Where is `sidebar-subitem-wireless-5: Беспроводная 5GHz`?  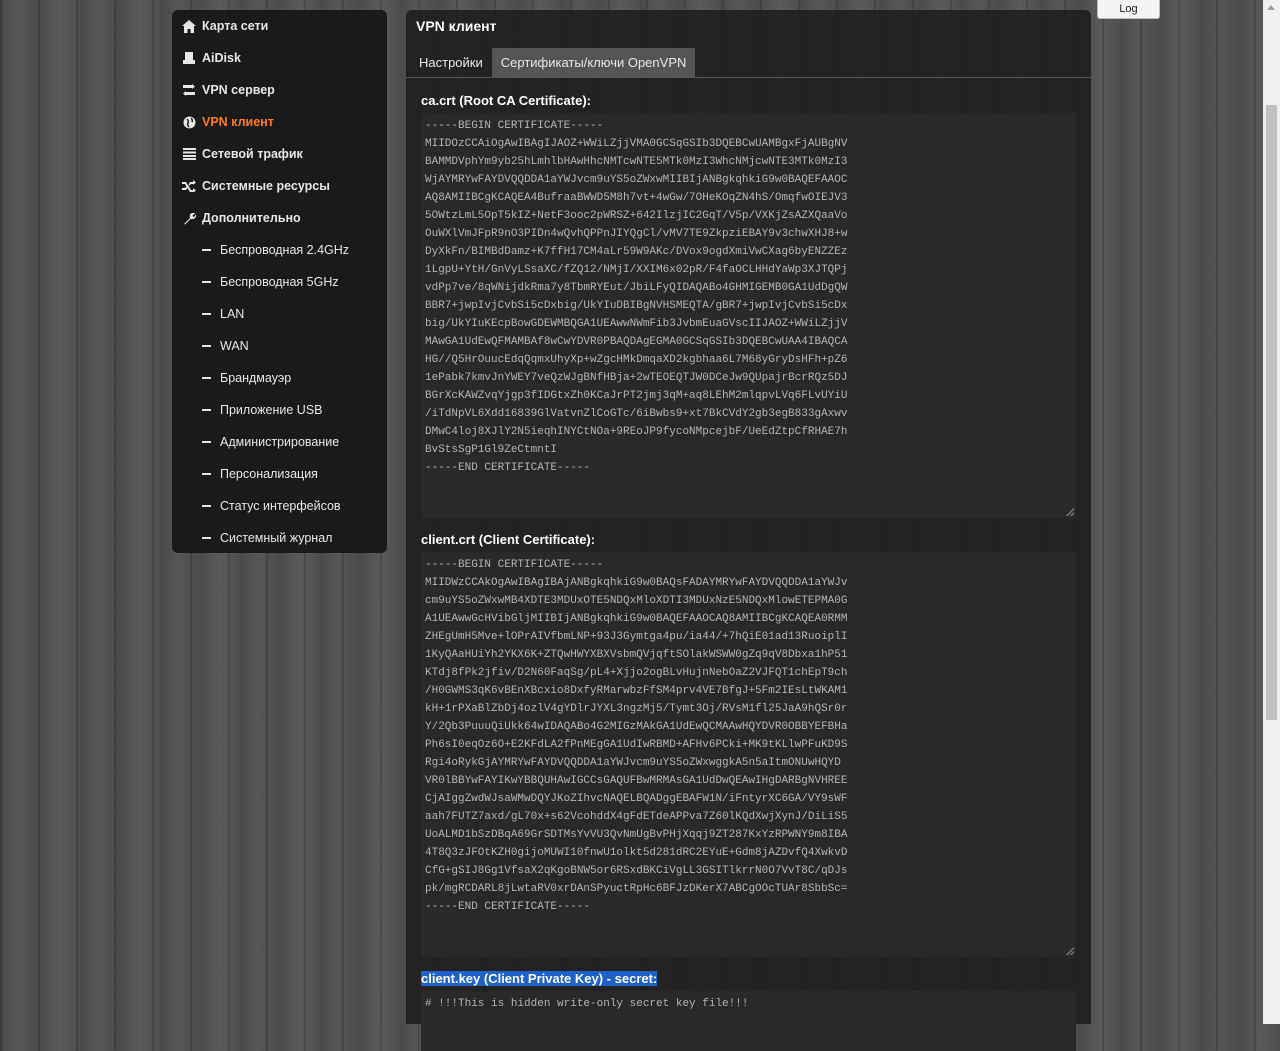
sidebar-subitem-wireless-5: Беспроводная 5GHz is located at coordinates (279, 282).